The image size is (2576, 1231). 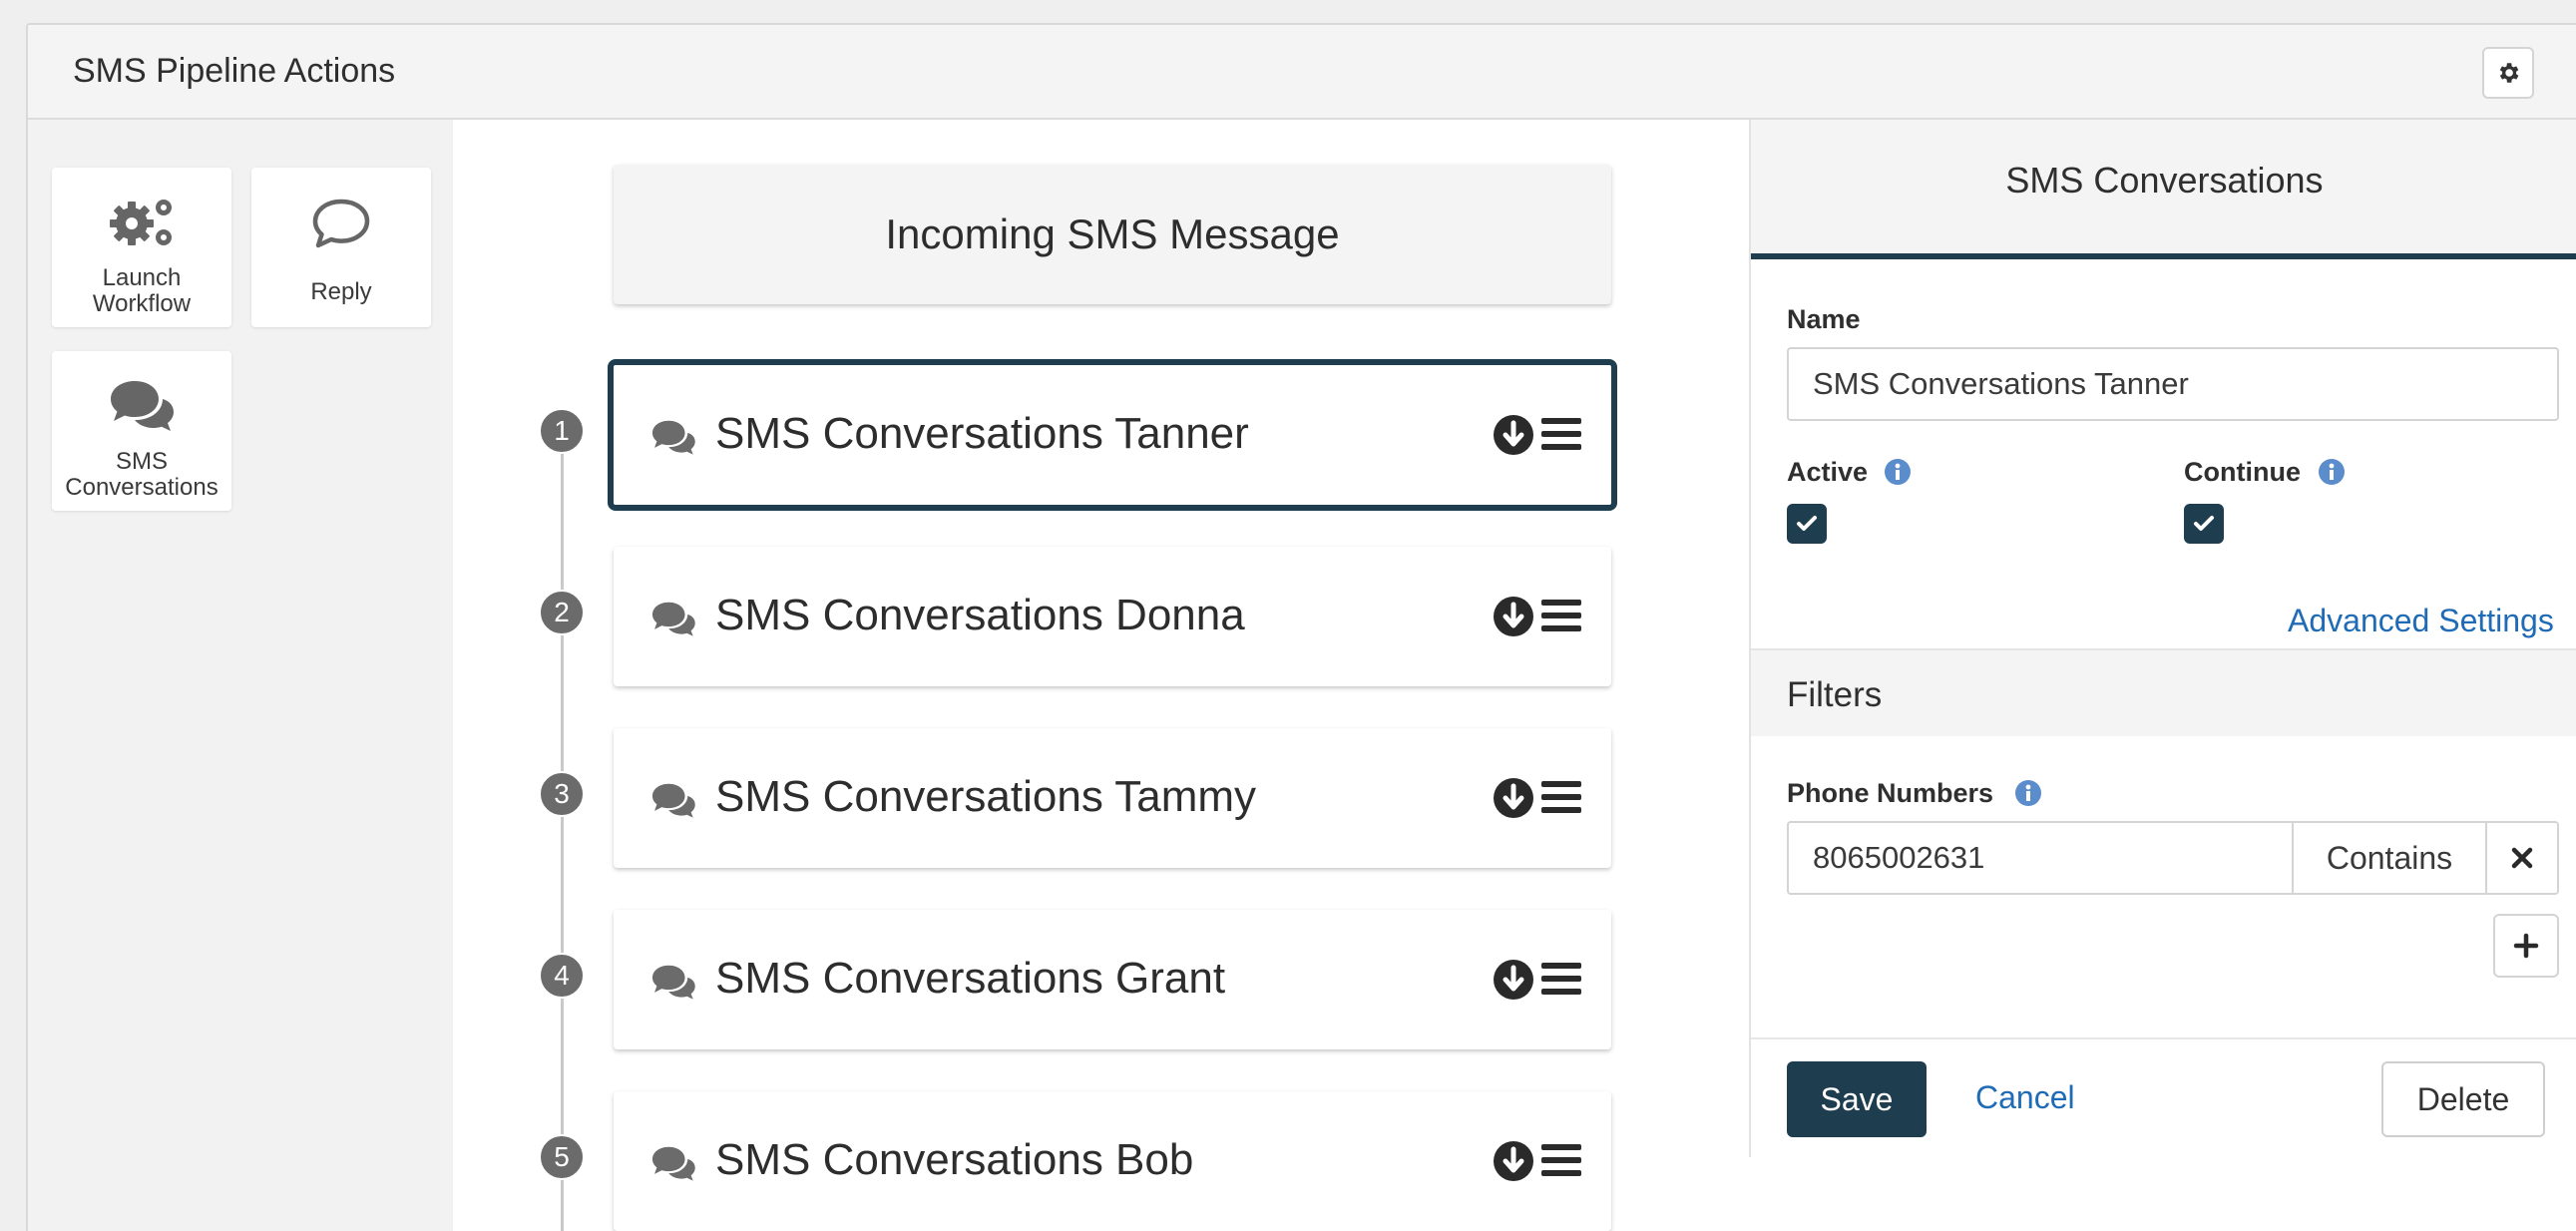 I want to click on tile-label-line1: SMS, so click(x=141, y=461).